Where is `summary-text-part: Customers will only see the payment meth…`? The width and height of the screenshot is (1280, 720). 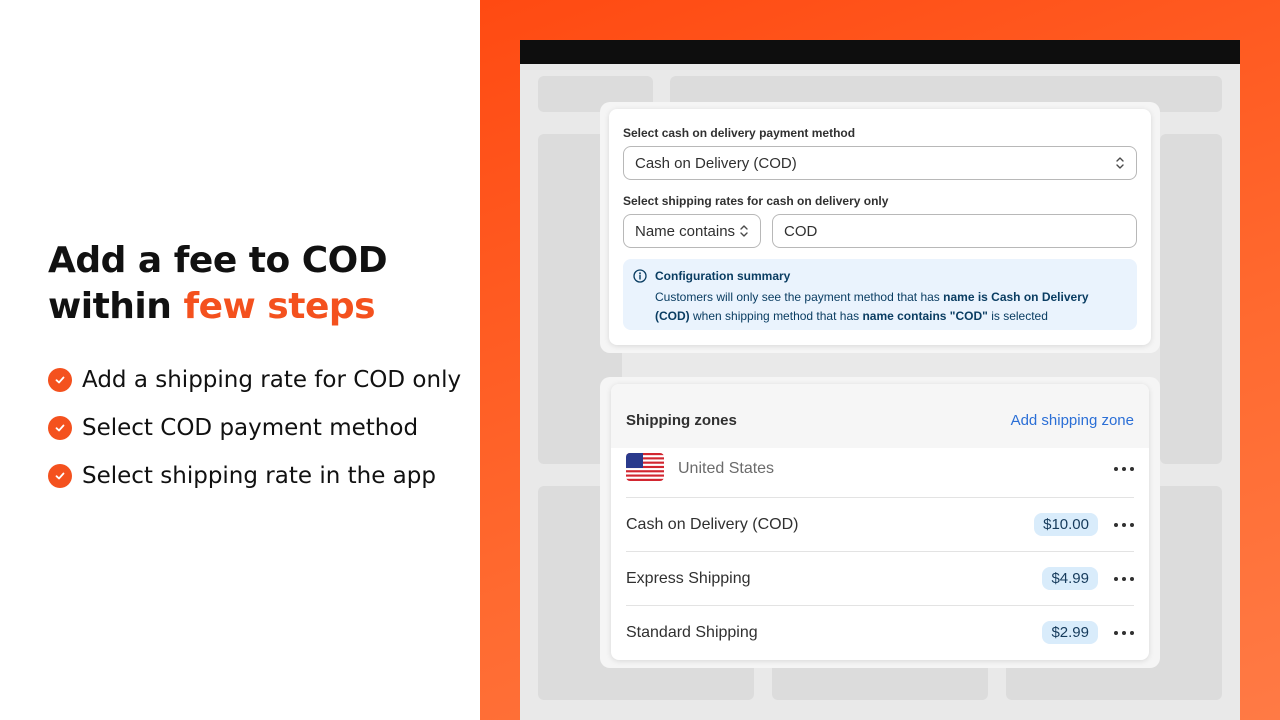 summary-text-part: Customers will only see the payment meth… is located at coordinates (799, 297).